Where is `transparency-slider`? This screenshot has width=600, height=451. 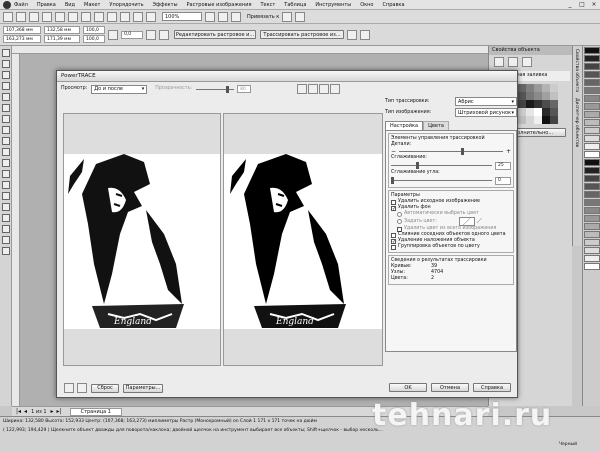
transparency-slider is located at coordinates (215, 89).